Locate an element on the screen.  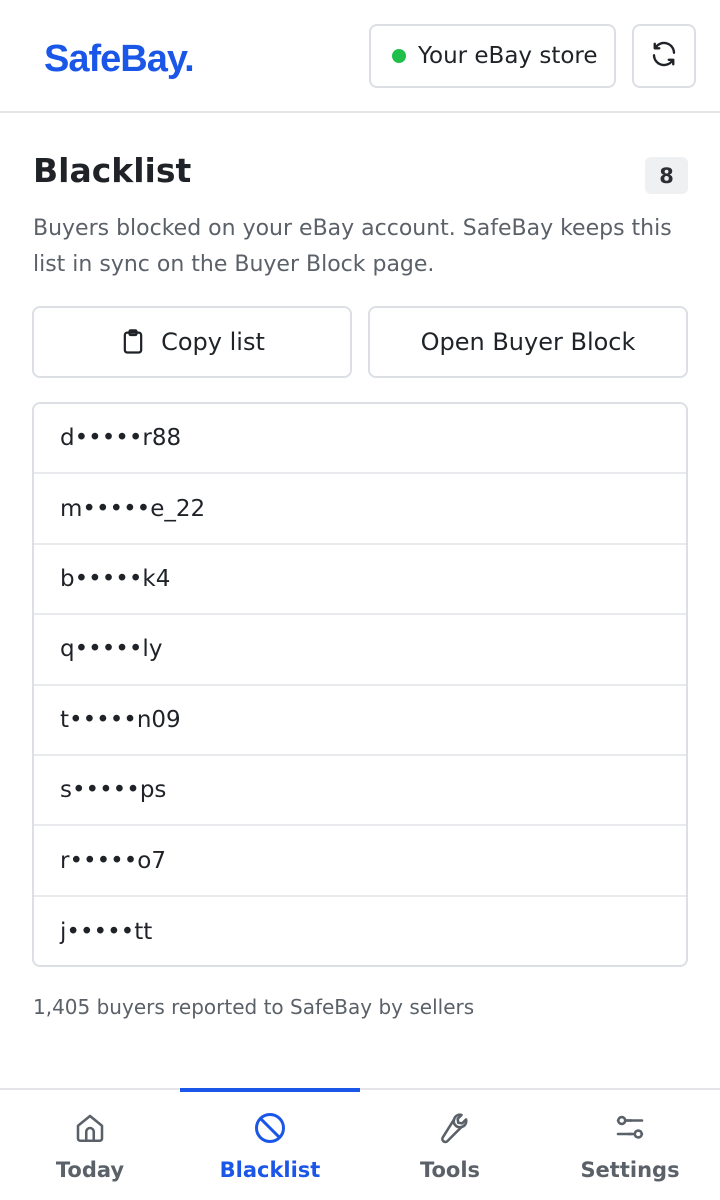
store-label: Your eBay store is located at coordinates (508, 56).